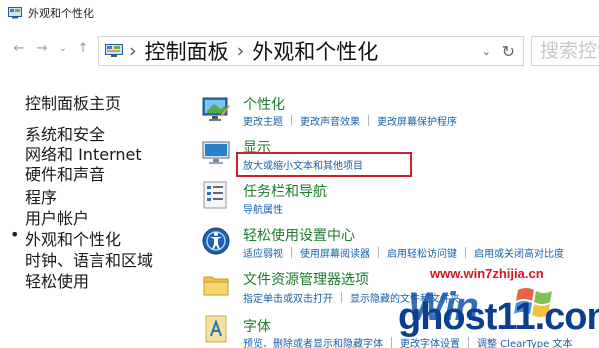 Image resolution: width=599 pixels, height=348 pixels. Describe the element at coordinates (216, 153) in the screenshot. I see `display-icon` at that location.